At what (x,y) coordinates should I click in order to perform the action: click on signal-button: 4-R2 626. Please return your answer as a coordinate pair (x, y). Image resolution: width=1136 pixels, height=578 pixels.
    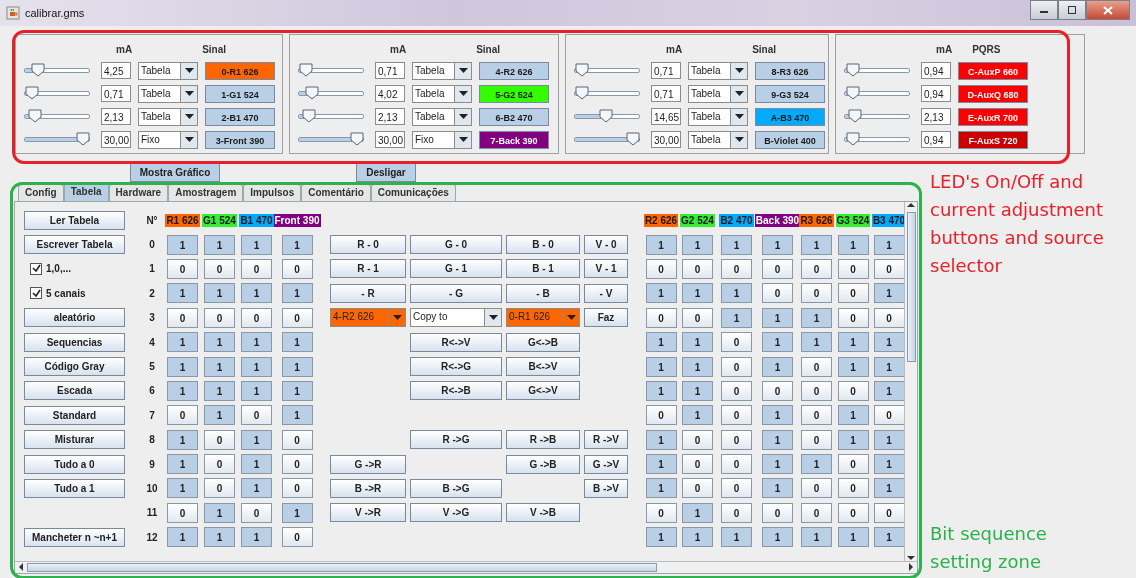
    Looking at the image, I should click on (514, 70).